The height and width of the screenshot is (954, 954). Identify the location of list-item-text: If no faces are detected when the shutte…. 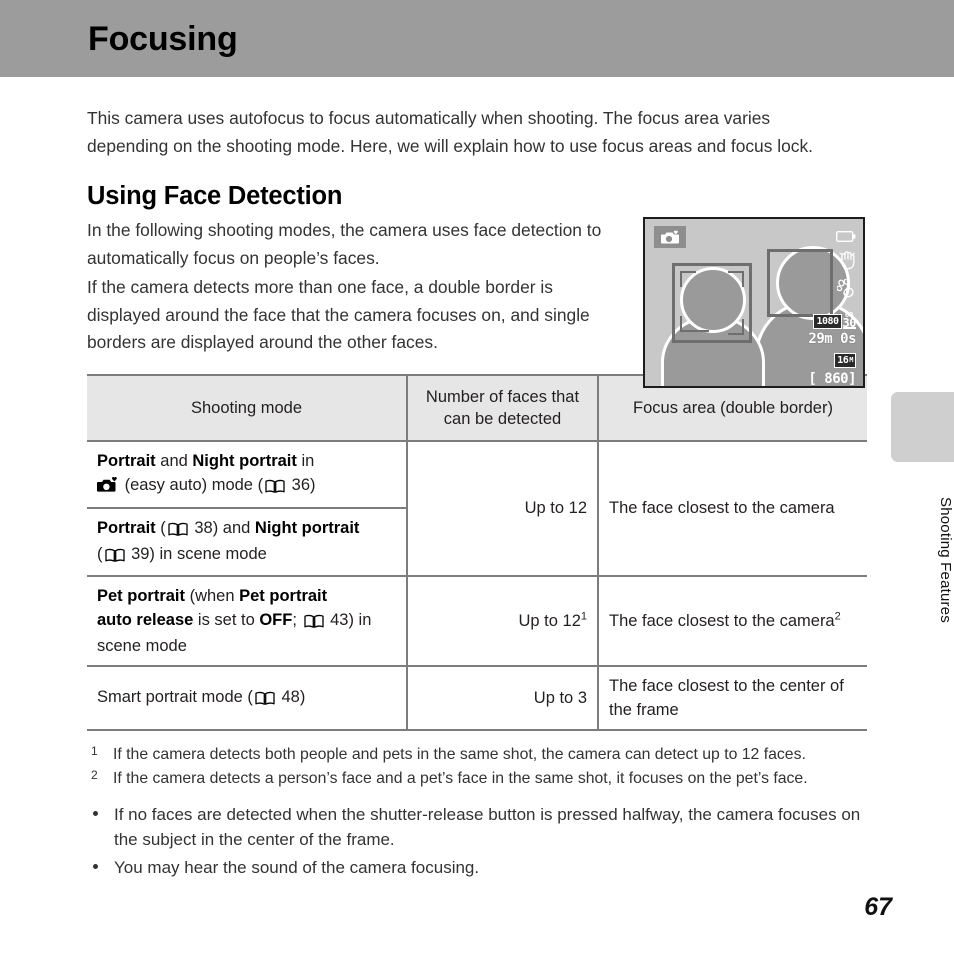
(487, 826).